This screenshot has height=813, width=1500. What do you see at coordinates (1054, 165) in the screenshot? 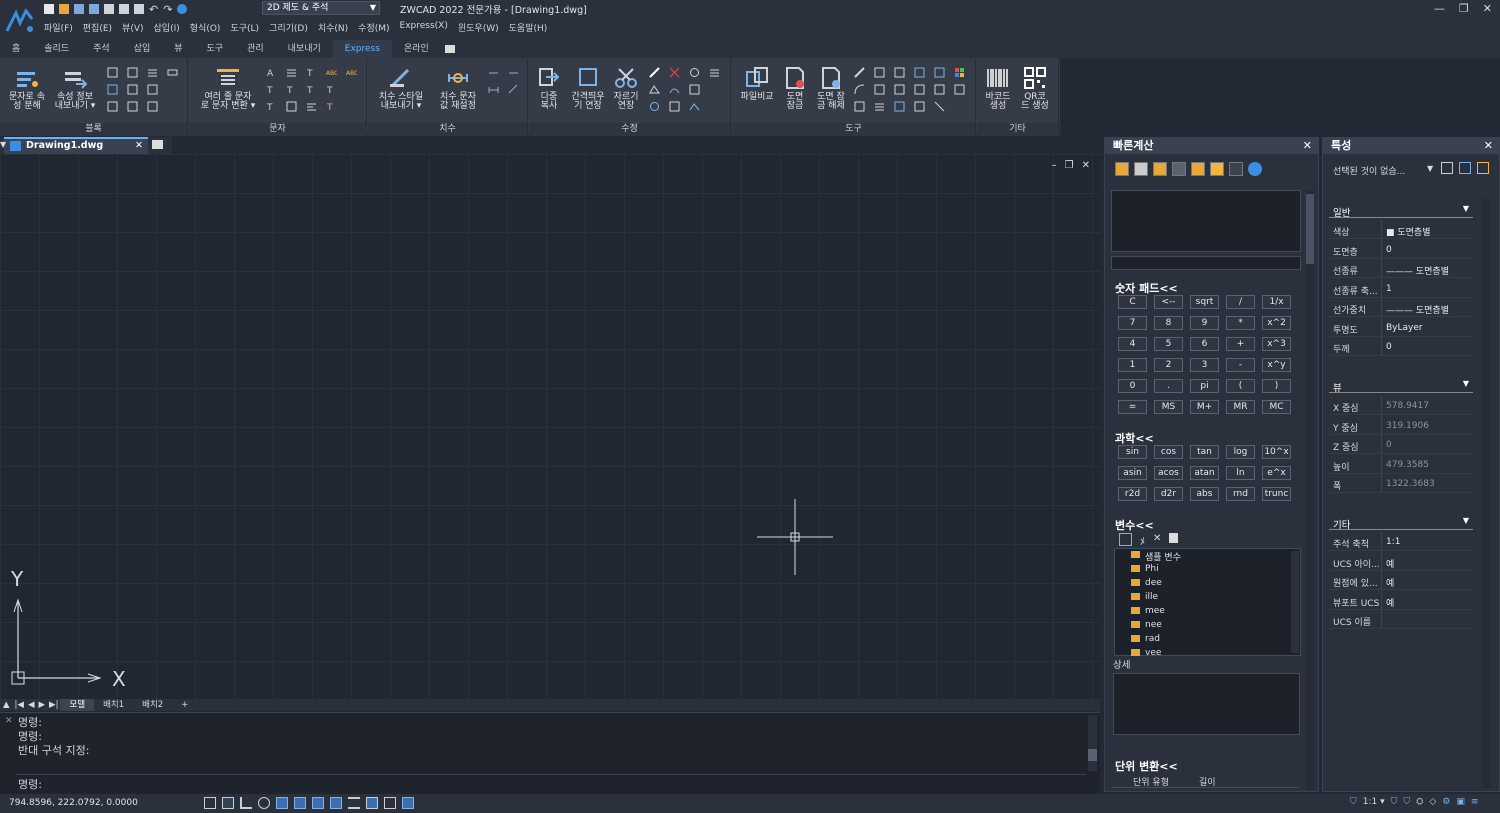
I see `viewport-minimize-icon: –` at bounding box center [1054, 165].